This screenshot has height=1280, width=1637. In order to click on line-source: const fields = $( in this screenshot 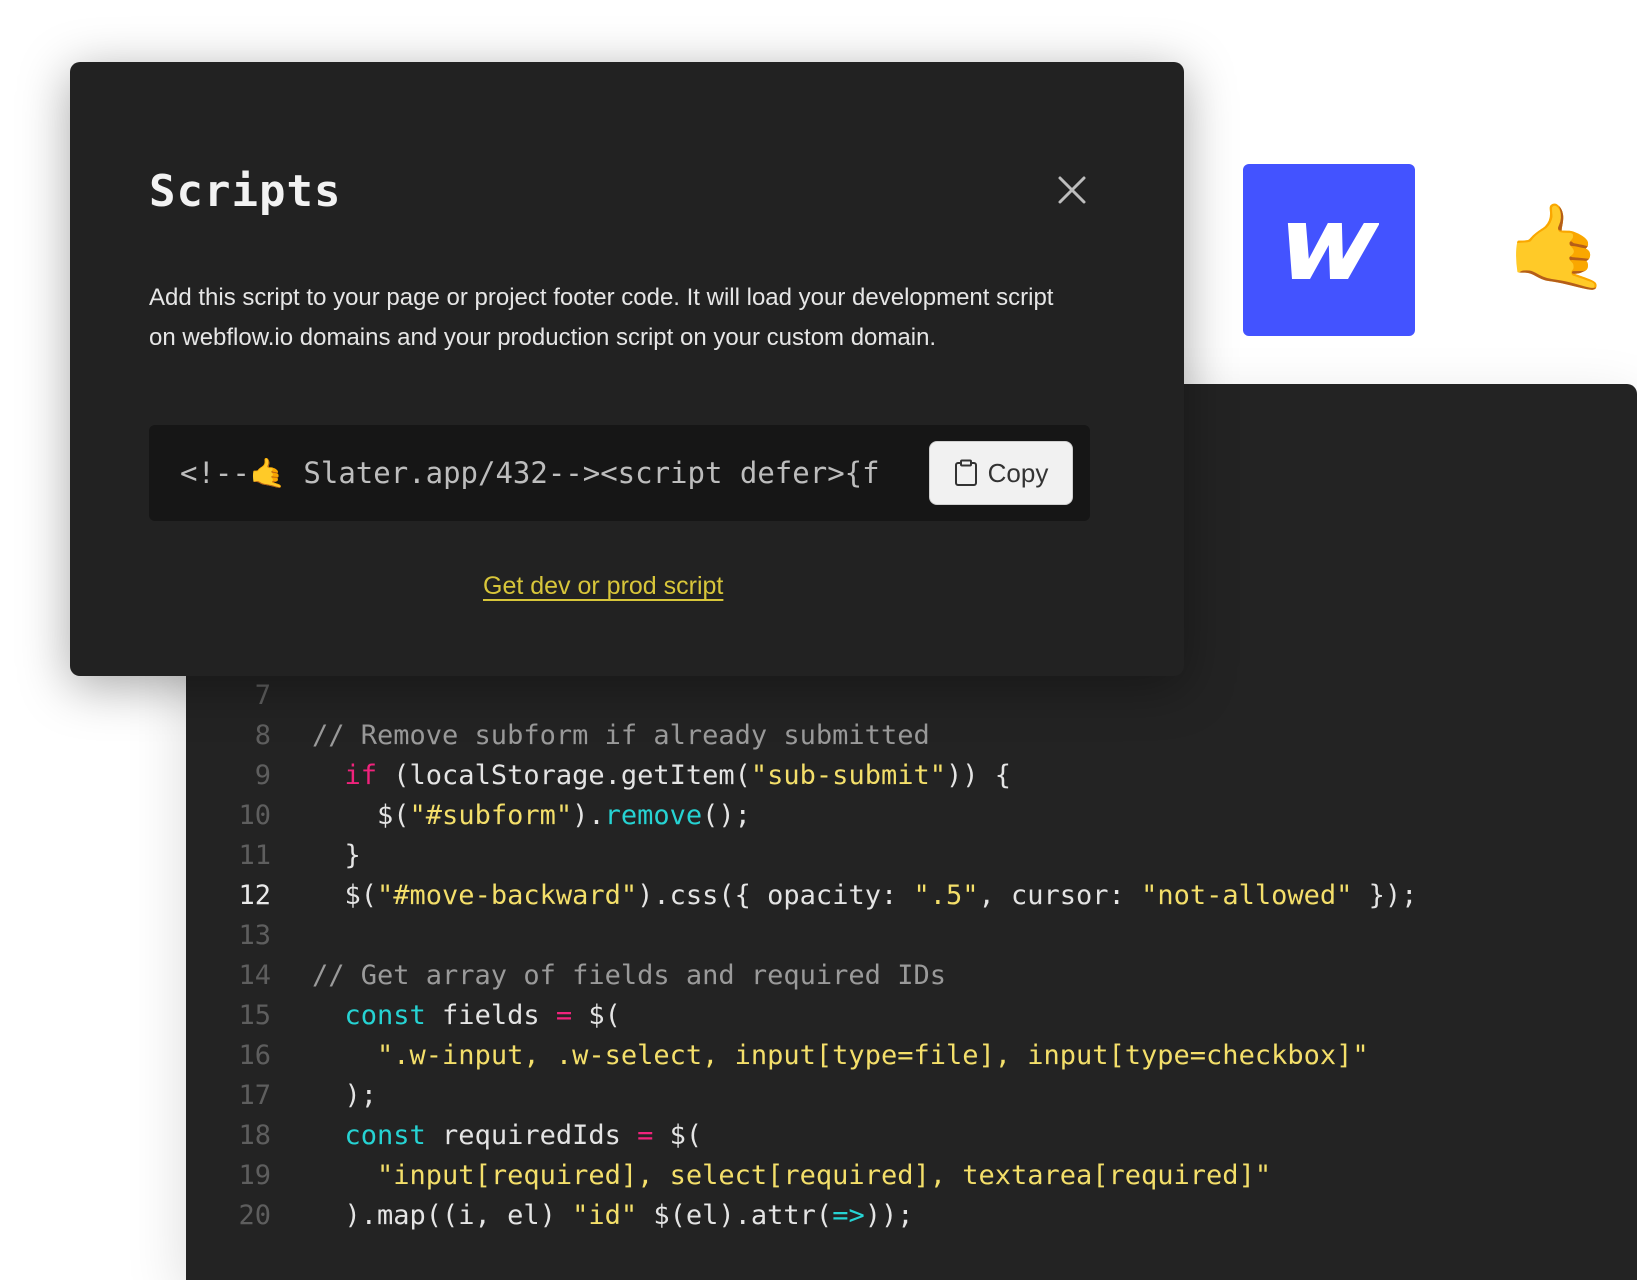, I will do `click(446, 1016)`.